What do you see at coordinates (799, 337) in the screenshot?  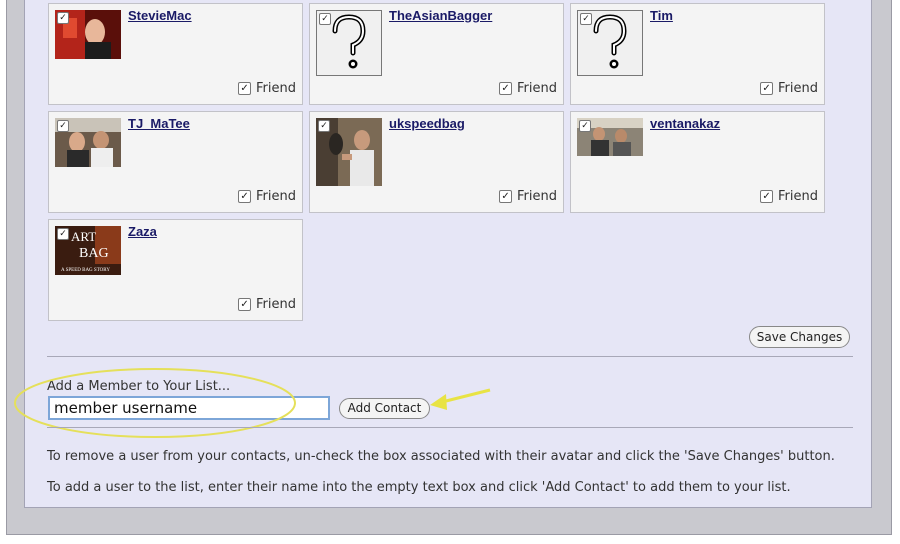 I see `save-changes-button: Save Changes` at bounding box center [799, 337].